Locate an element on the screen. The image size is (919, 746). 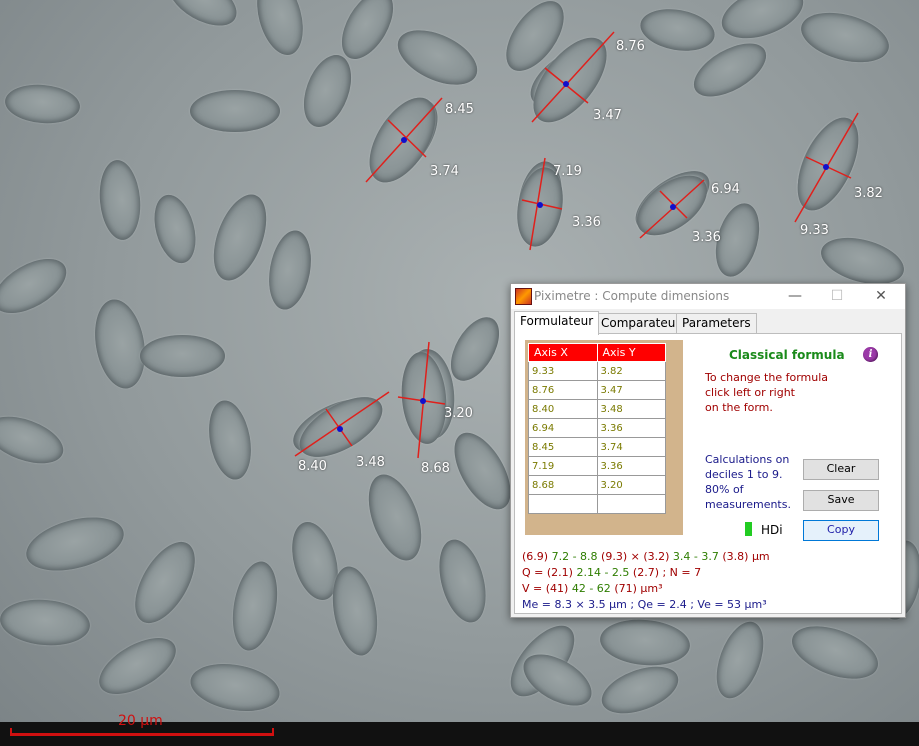
result-size-max-y: (3.8) is located at coordinates (735, 556).